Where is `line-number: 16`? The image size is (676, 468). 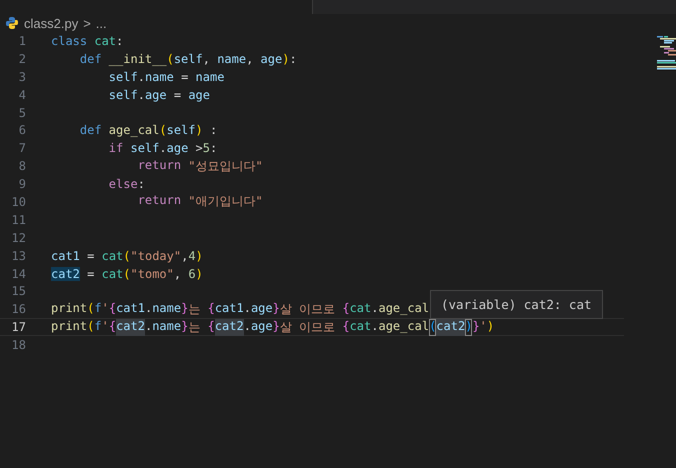
line-number: 16 is located at coordinates (18, 309).